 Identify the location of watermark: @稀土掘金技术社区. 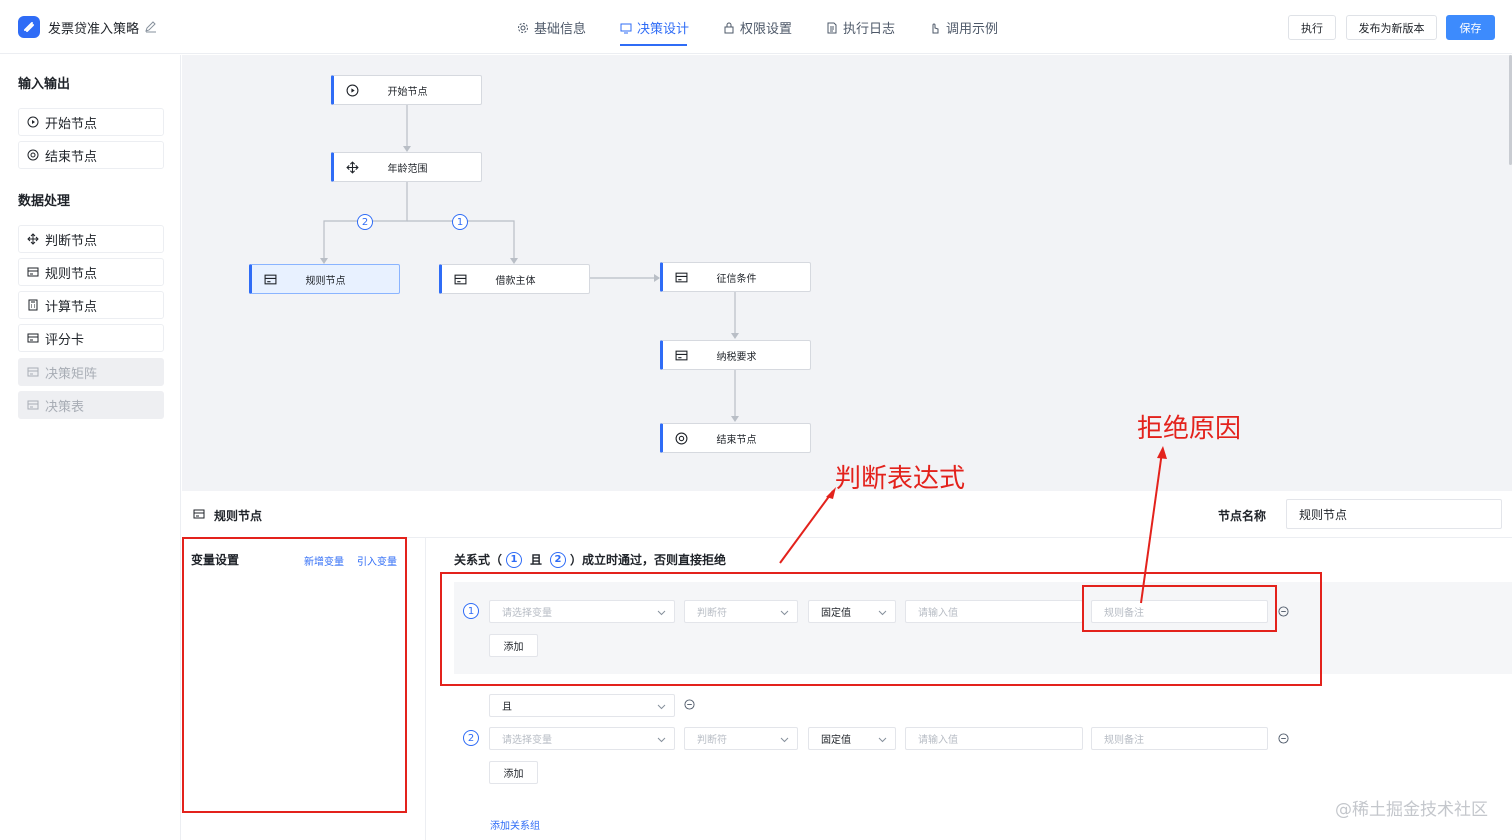
(1411, 810).